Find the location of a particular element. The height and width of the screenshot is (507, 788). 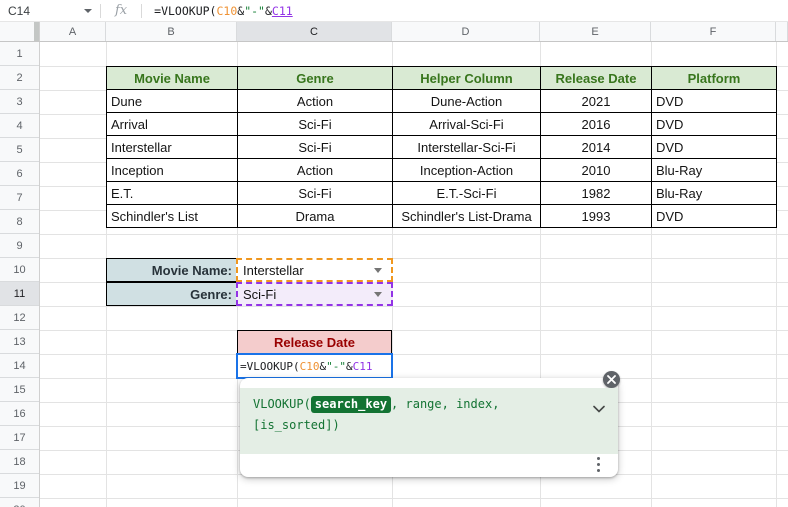

table-header-cell: Genre is located at coordinates (315, 78).